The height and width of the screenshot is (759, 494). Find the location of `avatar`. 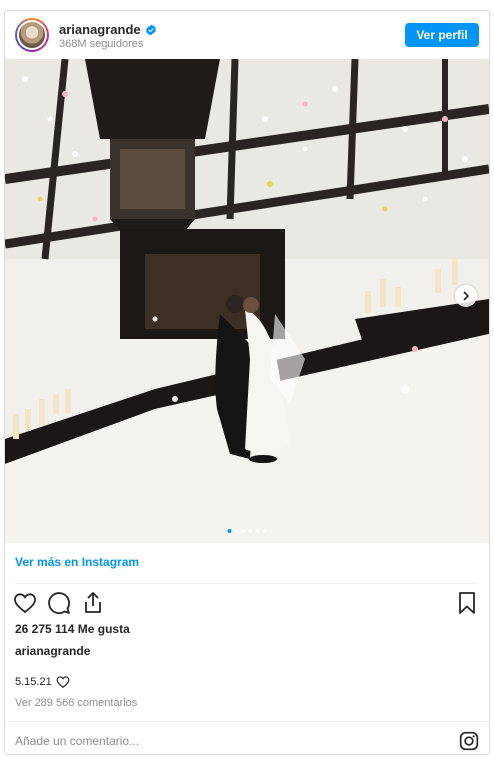

avatar is located at coordinates (32, 35).